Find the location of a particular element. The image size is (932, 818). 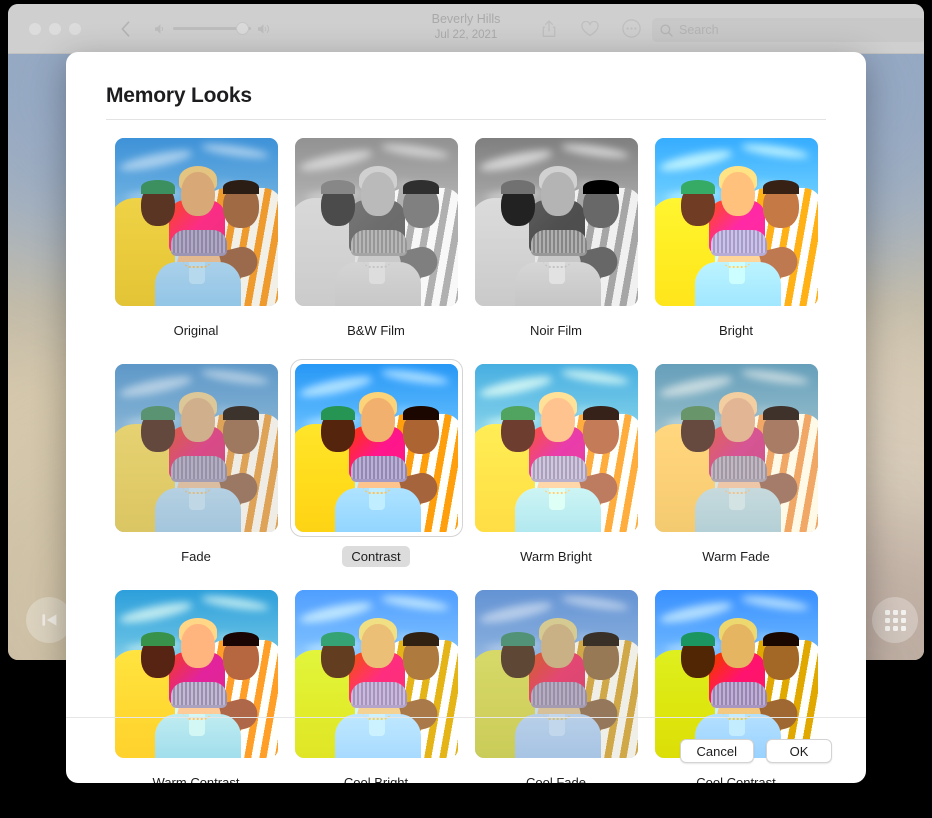

memory-look-option: B&W Film is located at coordinates (376, 237).